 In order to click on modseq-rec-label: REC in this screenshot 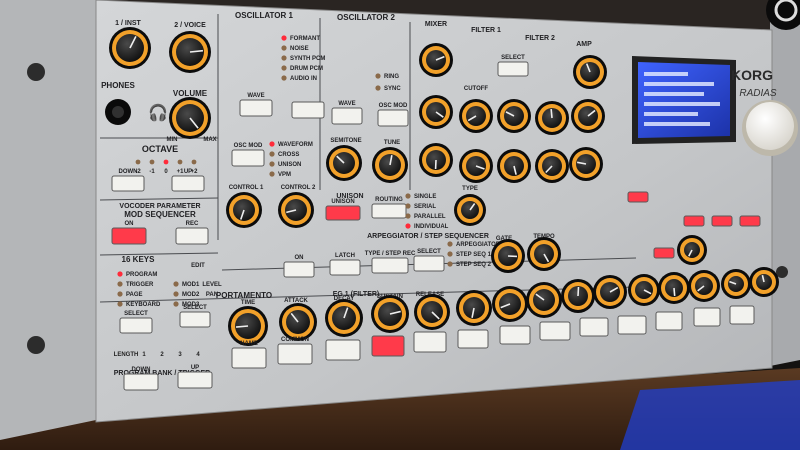, I will do `click(192, 224)`.